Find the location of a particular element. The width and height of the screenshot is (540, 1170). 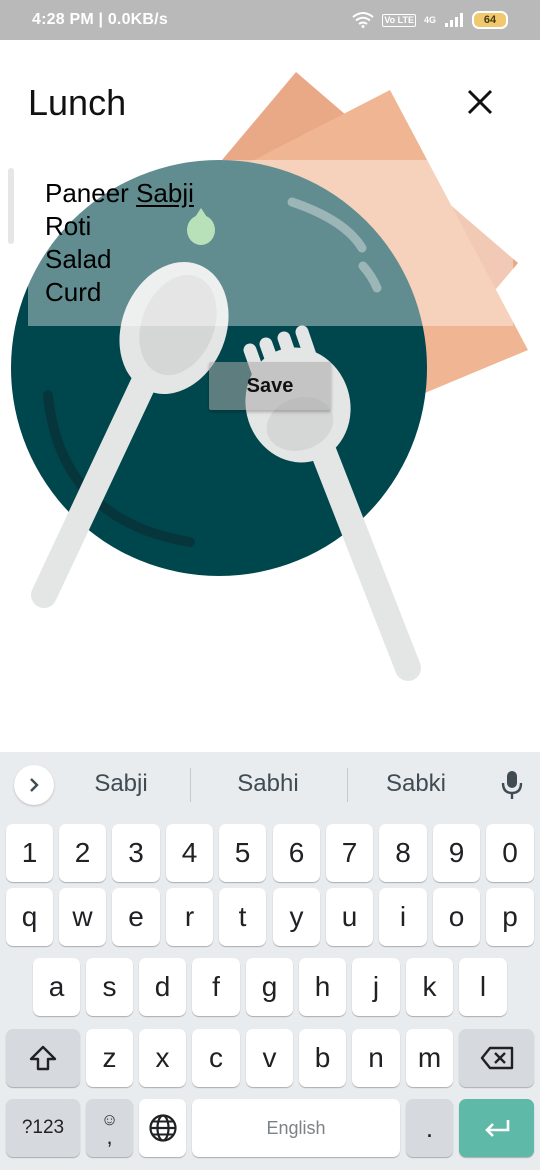

key-5: 5 is located at coordinates (242, 853).